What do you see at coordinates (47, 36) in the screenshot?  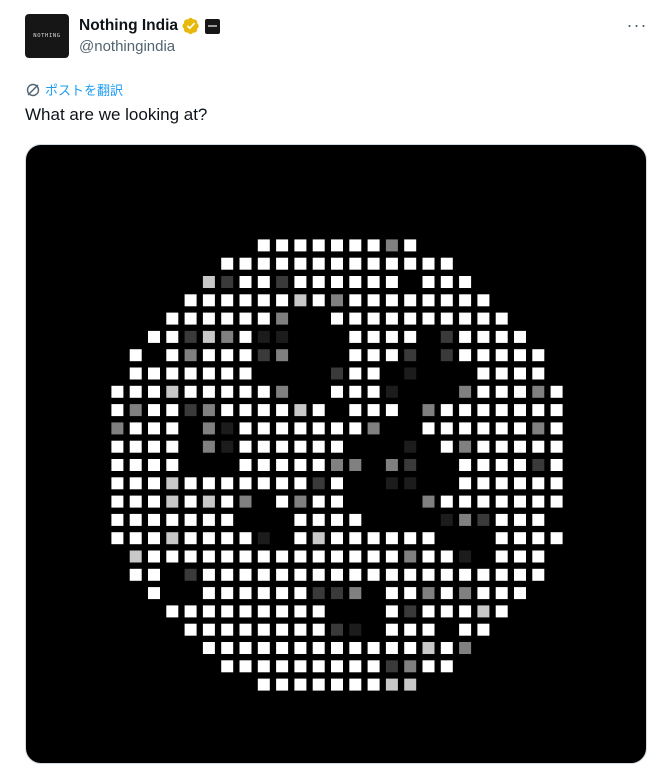 I see `avatar: NOTHING` at bounding box center [47, 36].